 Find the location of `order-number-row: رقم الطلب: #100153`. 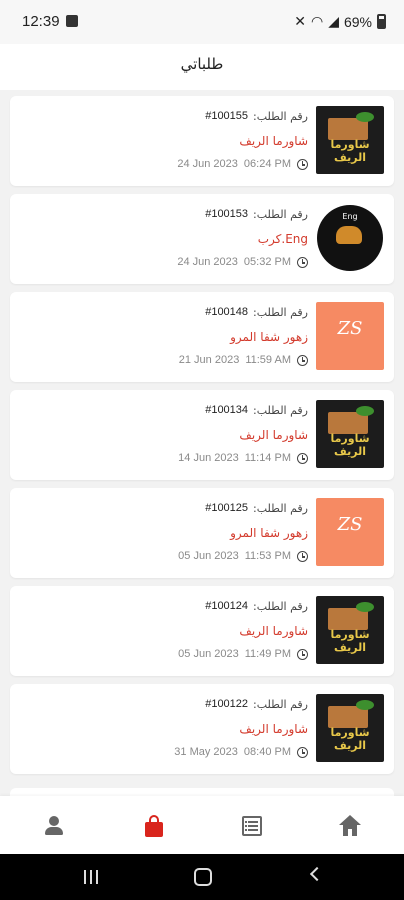

order-number-row: رقم الطلب: #100153 is located at coordinates (256, 214).